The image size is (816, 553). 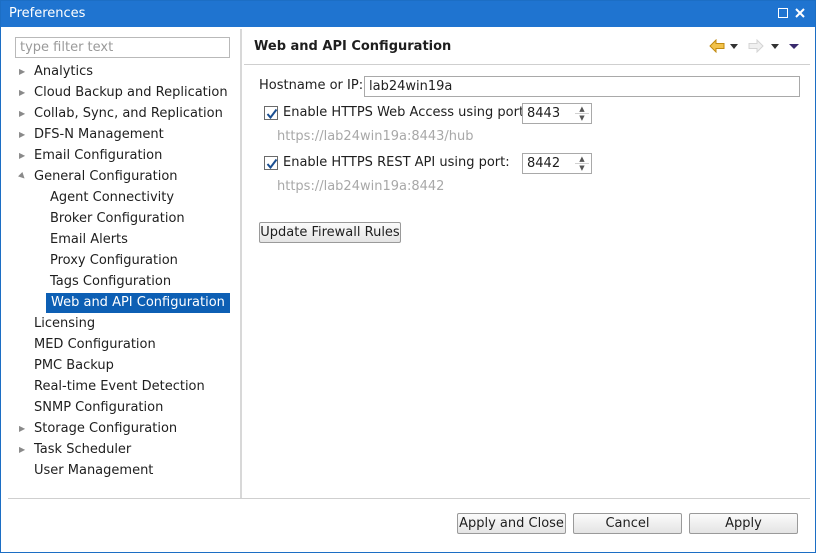 I want to click on https-rest-url: https://lab24win19a:8442, so click(x=361, y=186).